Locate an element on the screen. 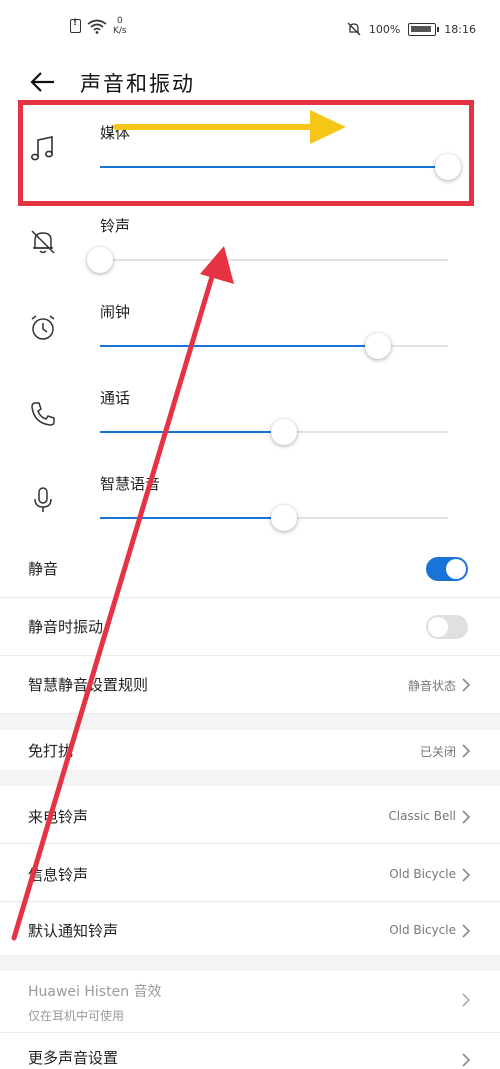  default-notification-value: Old Bicycle is located at coordinates (422, 930).